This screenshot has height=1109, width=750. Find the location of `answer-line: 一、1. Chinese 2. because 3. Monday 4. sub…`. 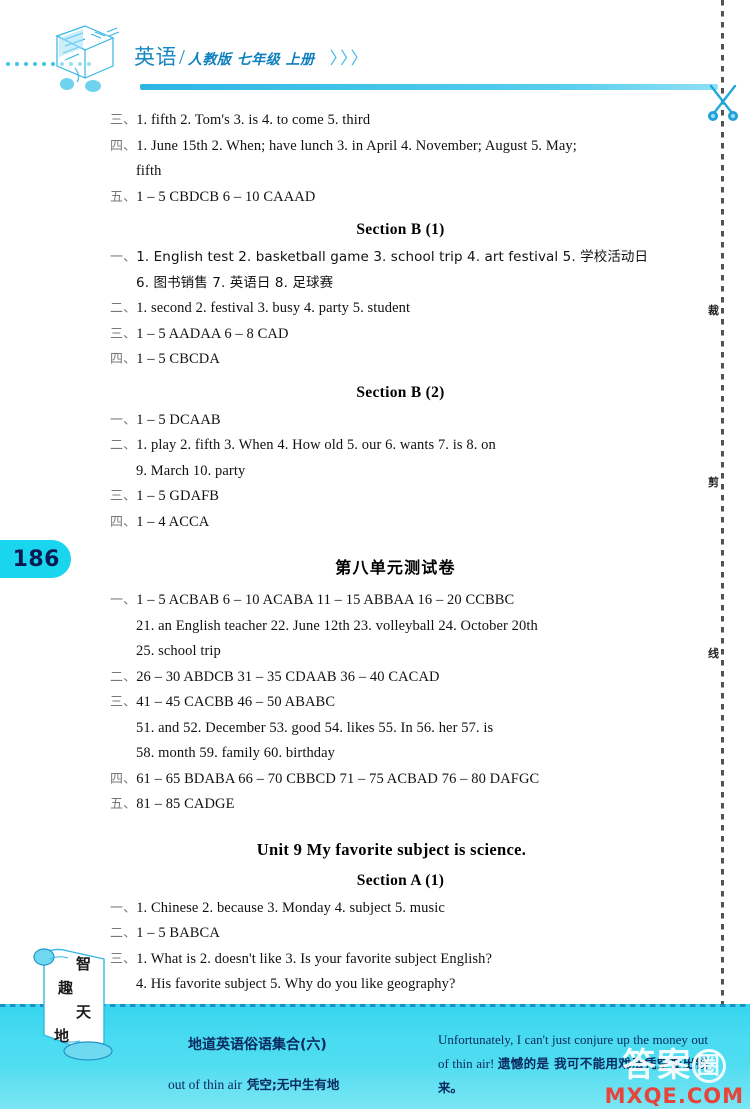

answer-line: 一、1. Chinese 2. because 3. Monday 4. sub… is located at coordinates (382, 909).